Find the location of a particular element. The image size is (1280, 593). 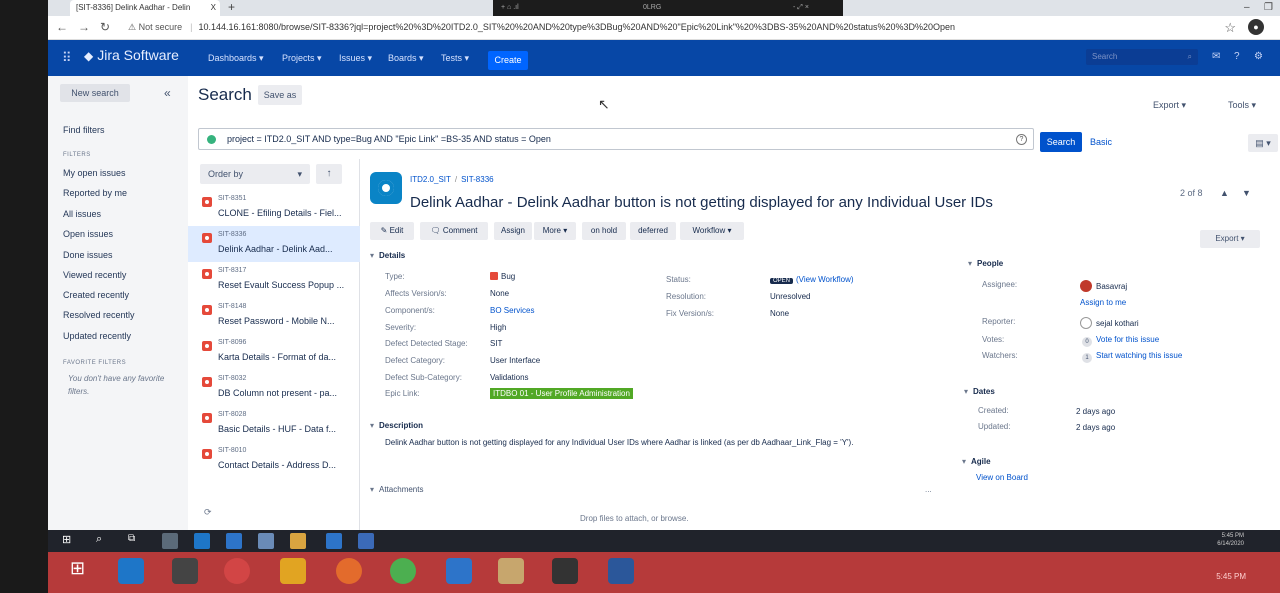

workflow-button: Workflow ▾ is located at coordinates (712, 231).